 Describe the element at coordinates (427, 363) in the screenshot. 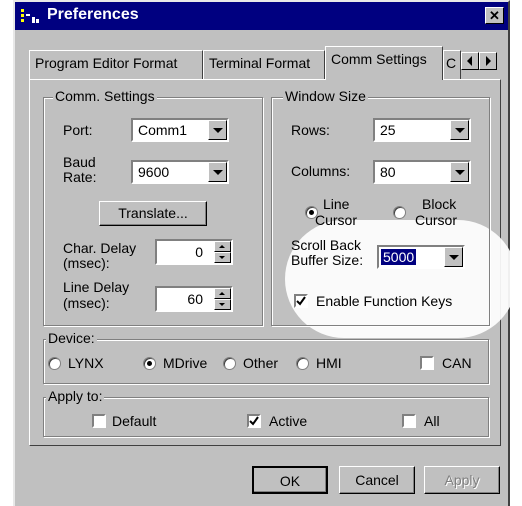

I see `can-checkbox` at that location.